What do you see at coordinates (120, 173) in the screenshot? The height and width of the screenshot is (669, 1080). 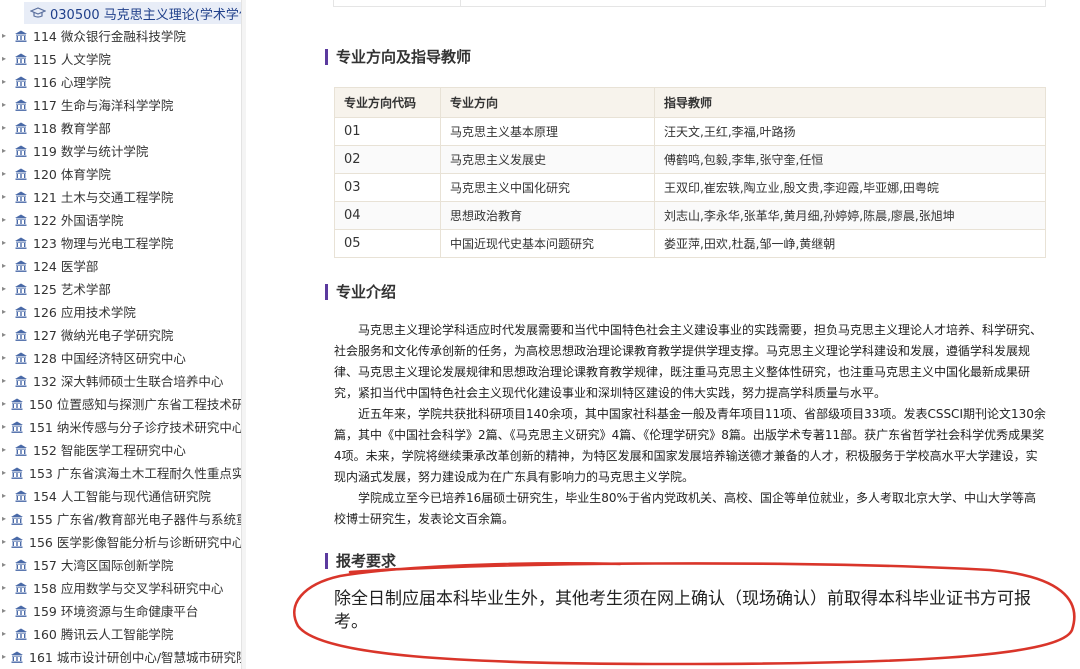 I see `sidebar-item: ▸ 120 体育学院` at bounding box center [120, 173].